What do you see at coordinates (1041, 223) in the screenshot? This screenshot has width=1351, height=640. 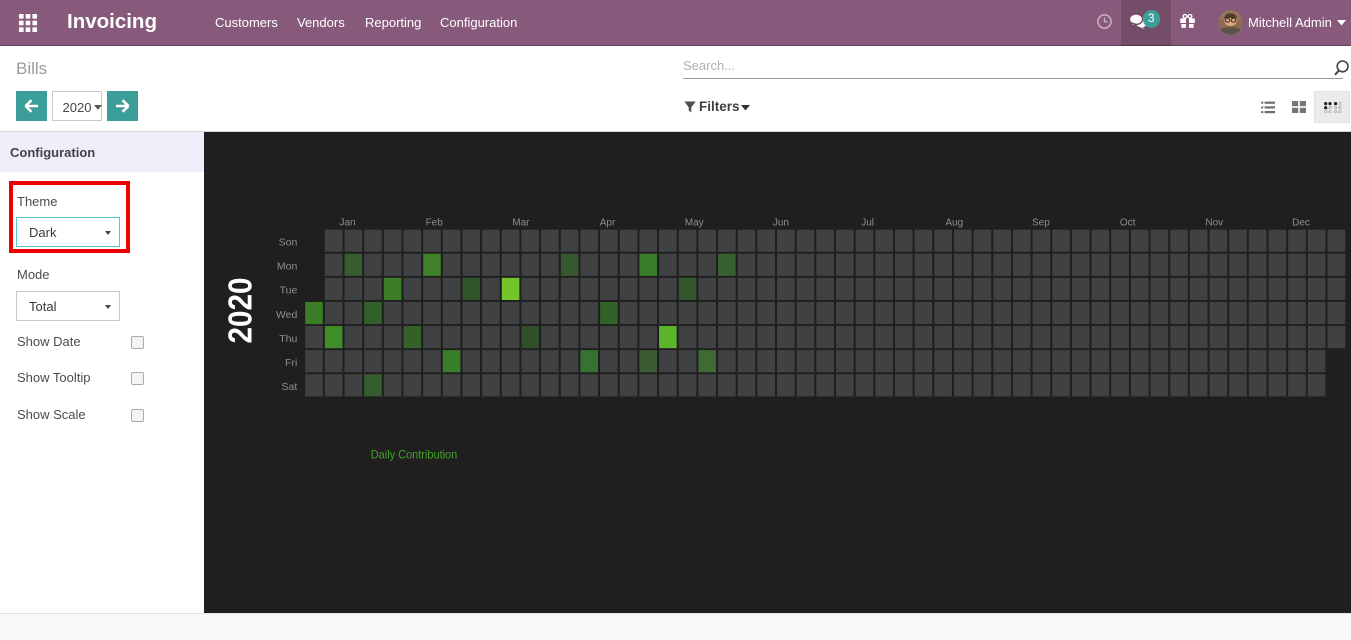 I see `svg-text: Sep` at bounding box center [1041, 223].